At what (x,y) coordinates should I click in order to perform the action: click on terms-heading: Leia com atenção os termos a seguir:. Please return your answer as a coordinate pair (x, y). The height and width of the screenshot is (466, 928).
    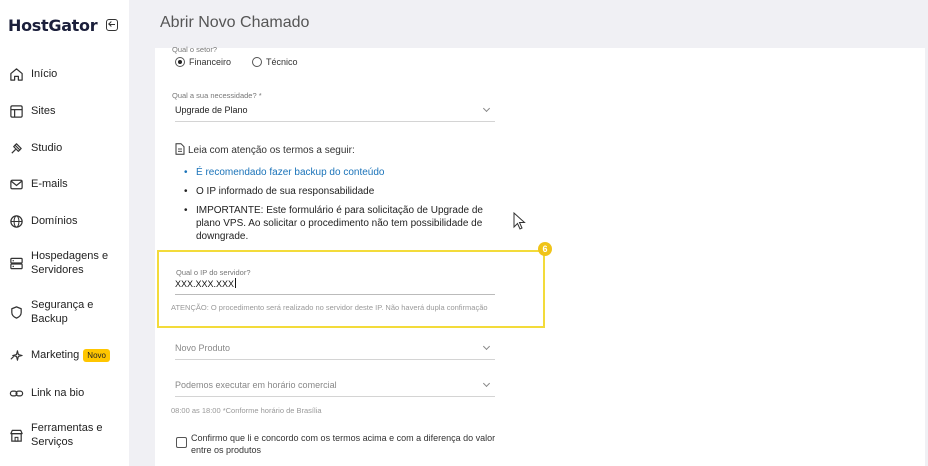
    Looking at the image, I should click on (265, 150).